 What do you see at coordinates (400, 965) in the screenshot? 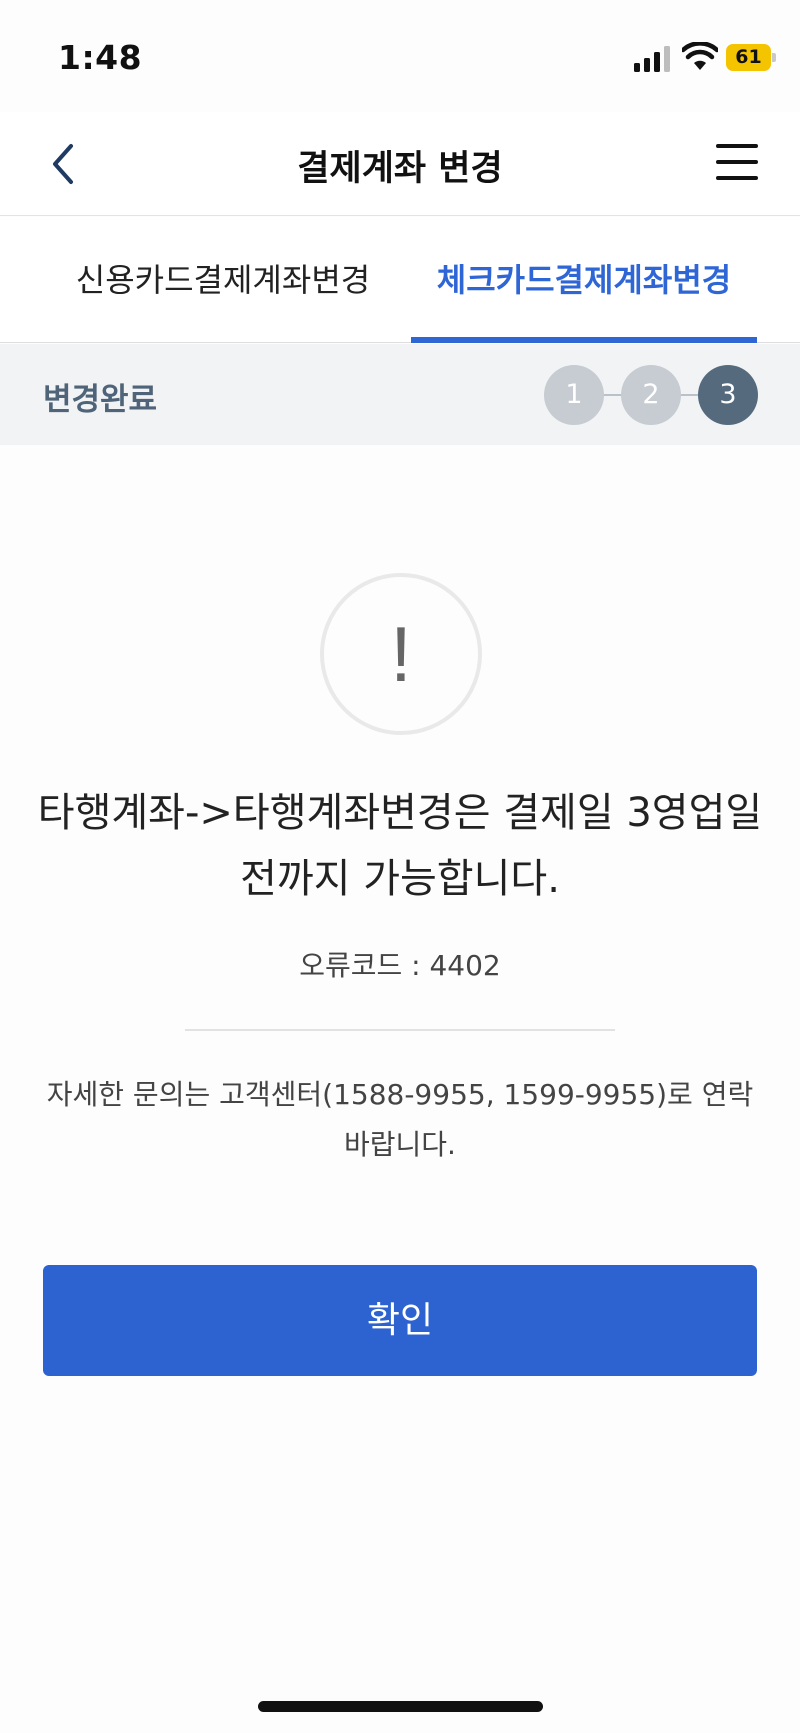
I see `error-code: 오류코드 : 4402` at bounding box center [400, 965].